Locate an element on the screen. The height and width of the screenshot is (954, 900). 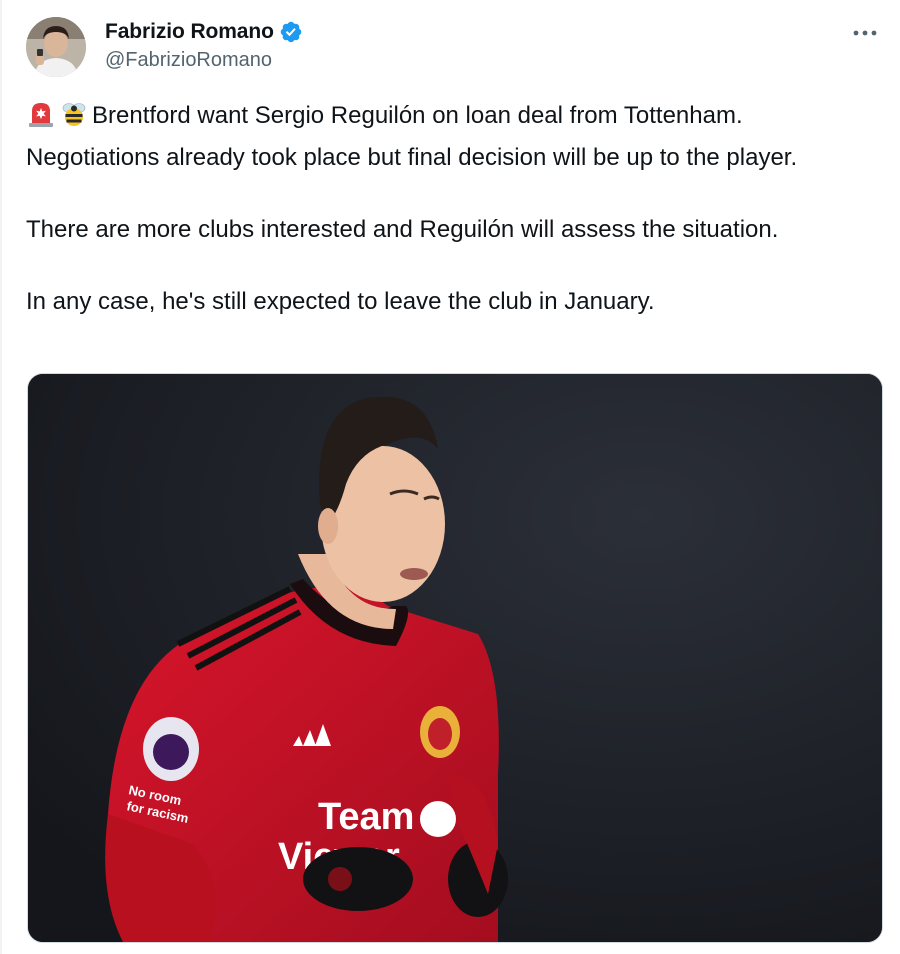
avatar-image is located at coordinates (56, 47).